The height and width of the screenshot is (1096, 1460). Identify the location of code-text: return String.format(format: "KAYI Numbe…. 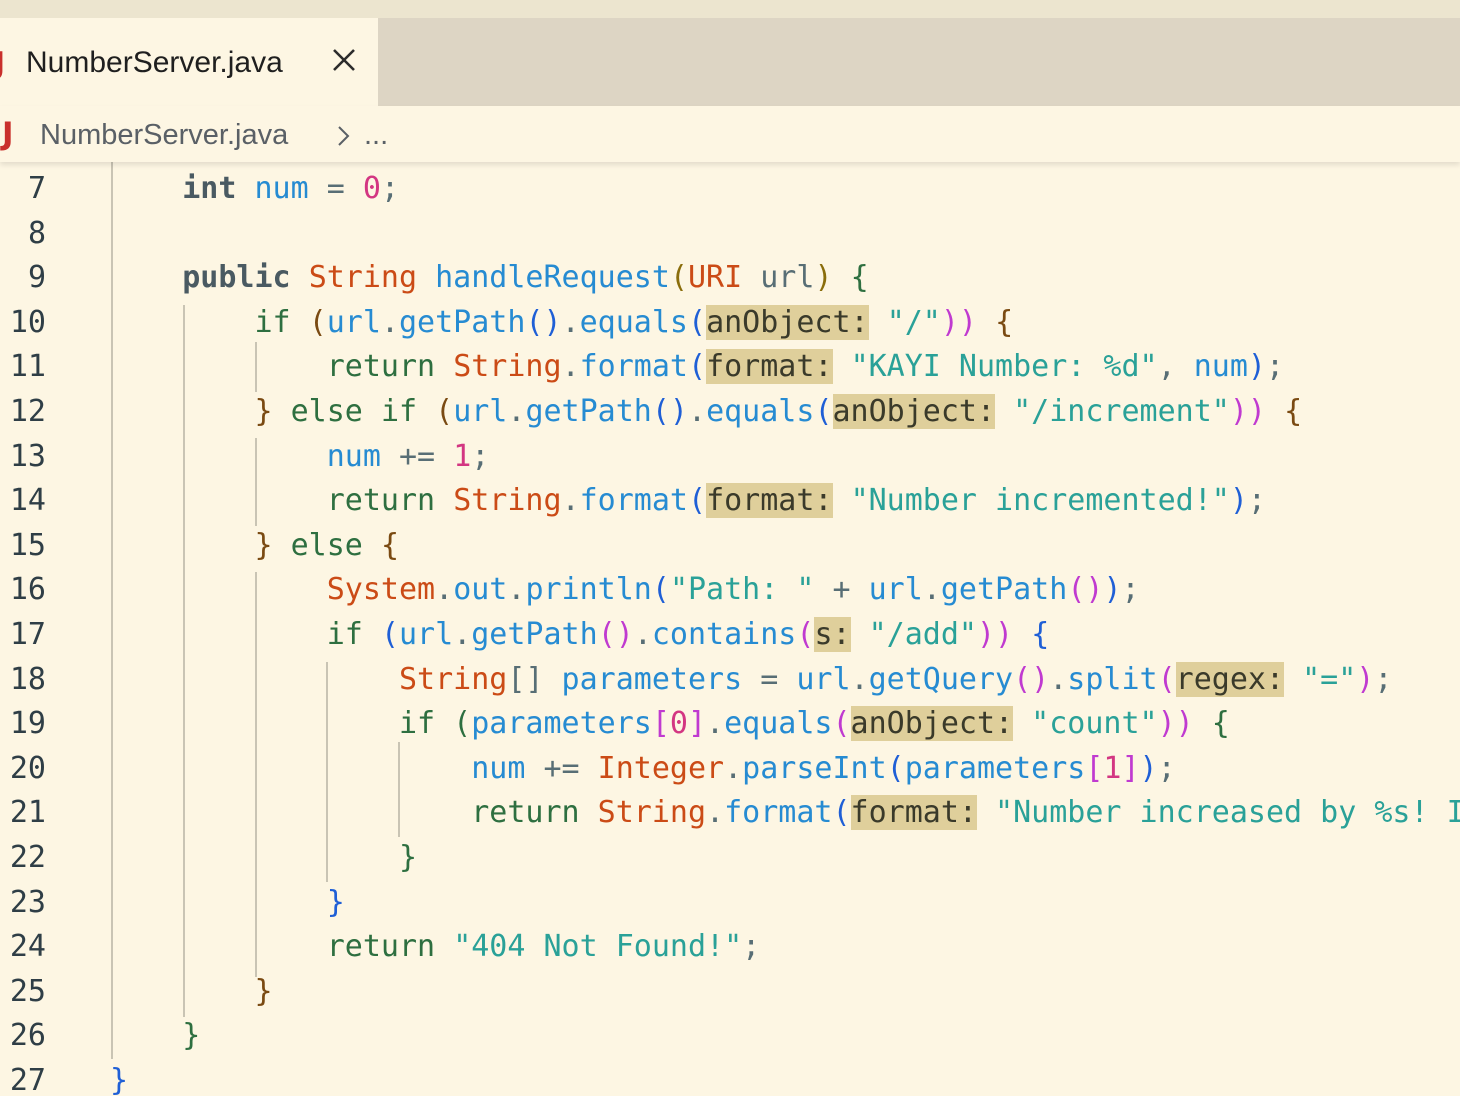
(697, 367).